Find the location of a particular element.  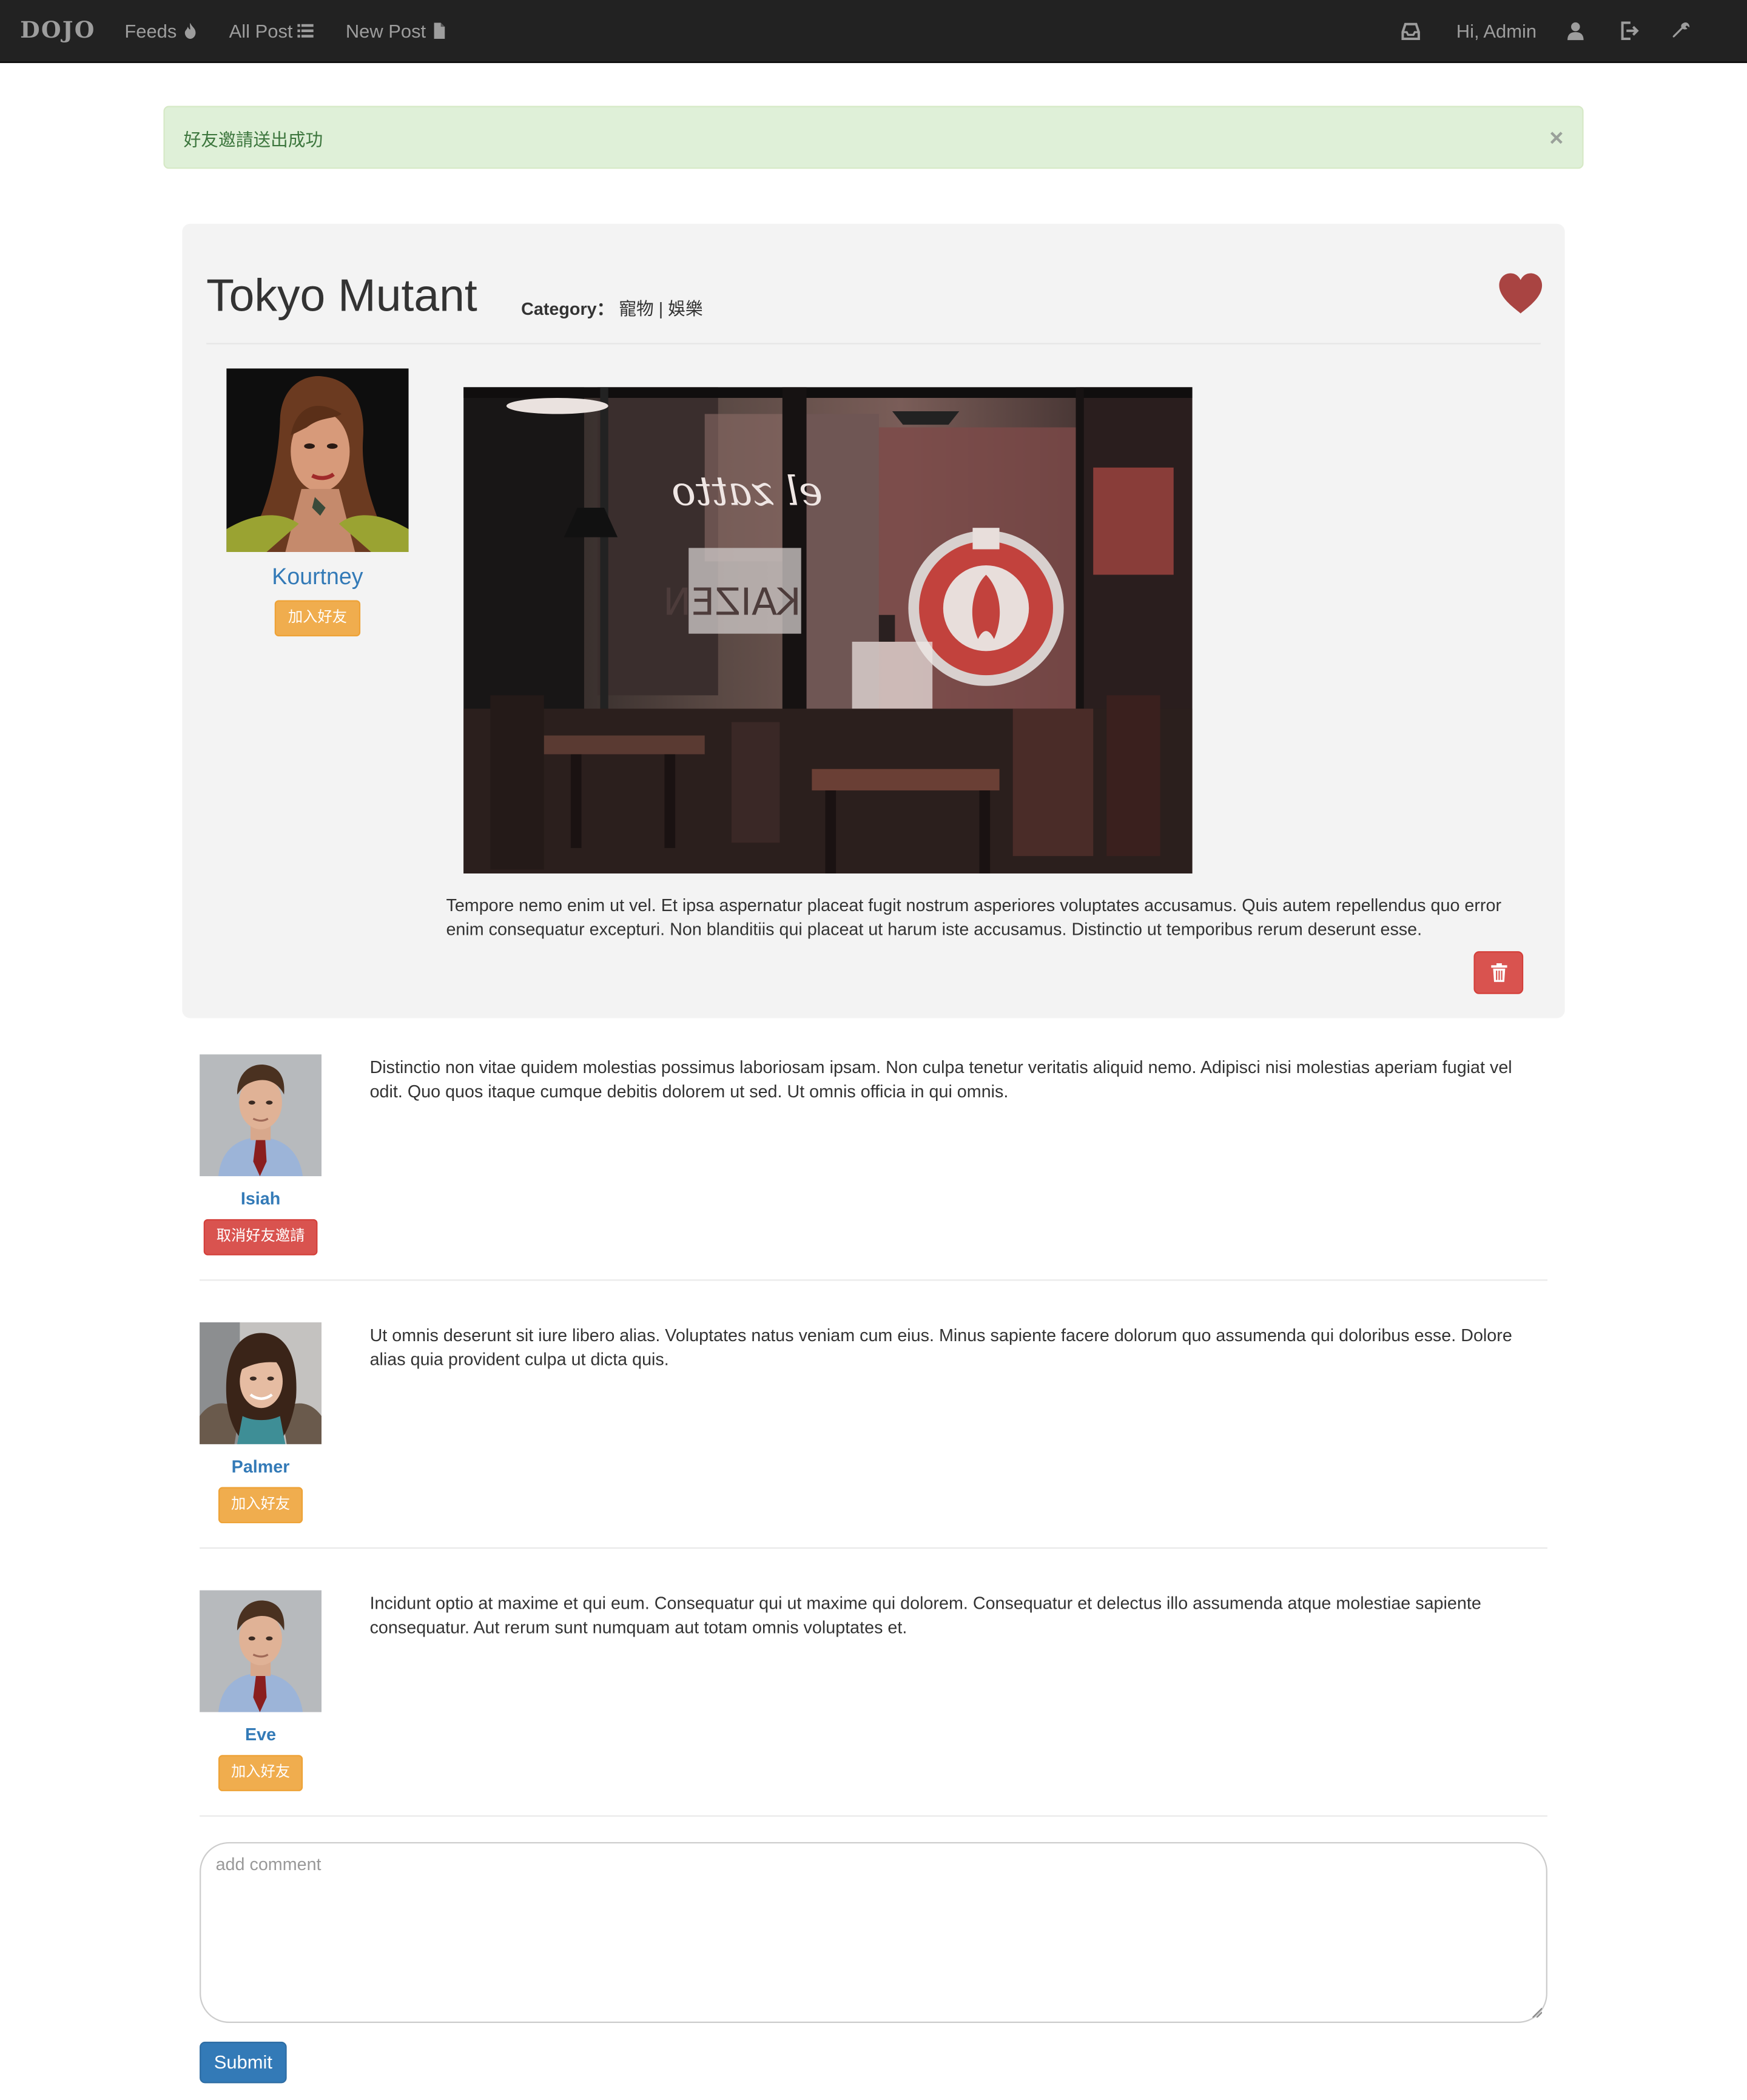

nav-new-post: New Post is located at coordinates (397, 30).